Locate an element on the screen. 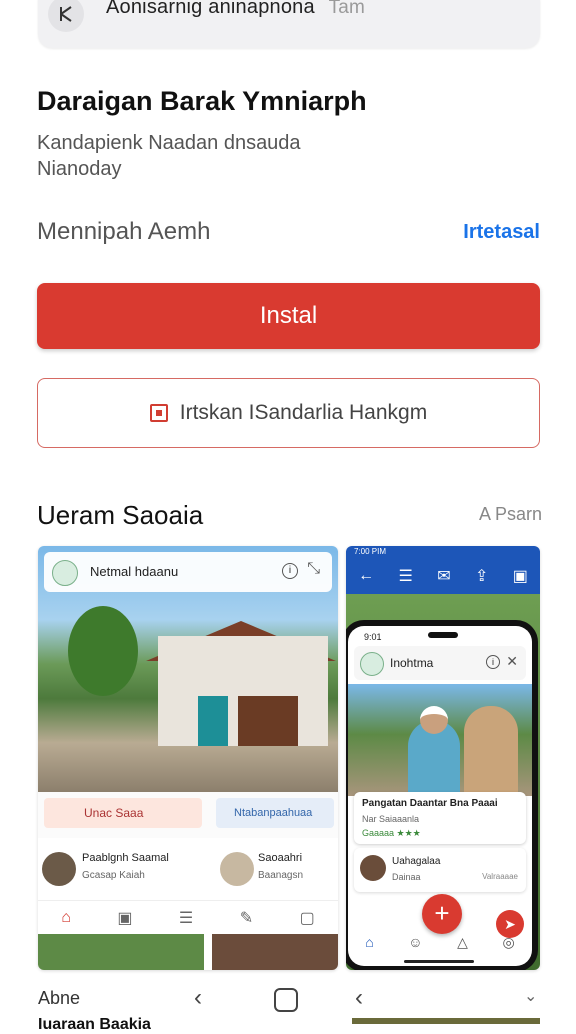  system-nav-bar: Abne ‹ ‹ ⌄ is located at coordinates (288, 998).